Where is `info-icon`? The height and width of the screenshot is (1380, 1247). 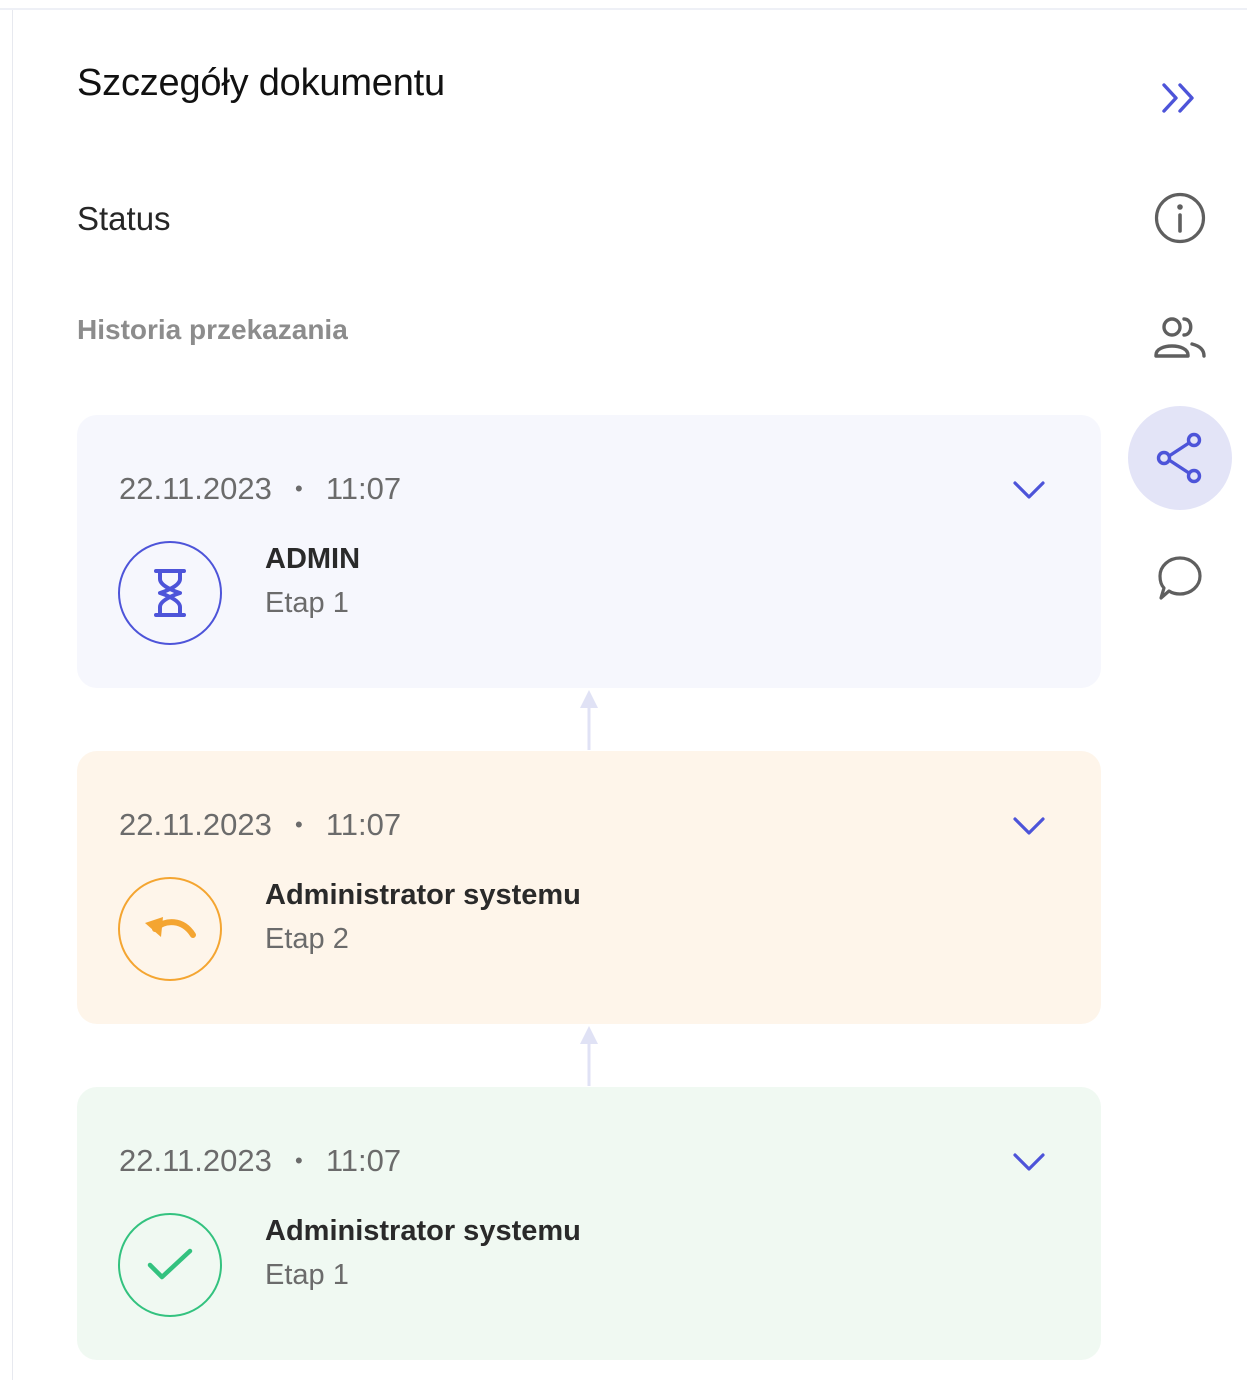 info-icon is located at coordinates (1180, 218).